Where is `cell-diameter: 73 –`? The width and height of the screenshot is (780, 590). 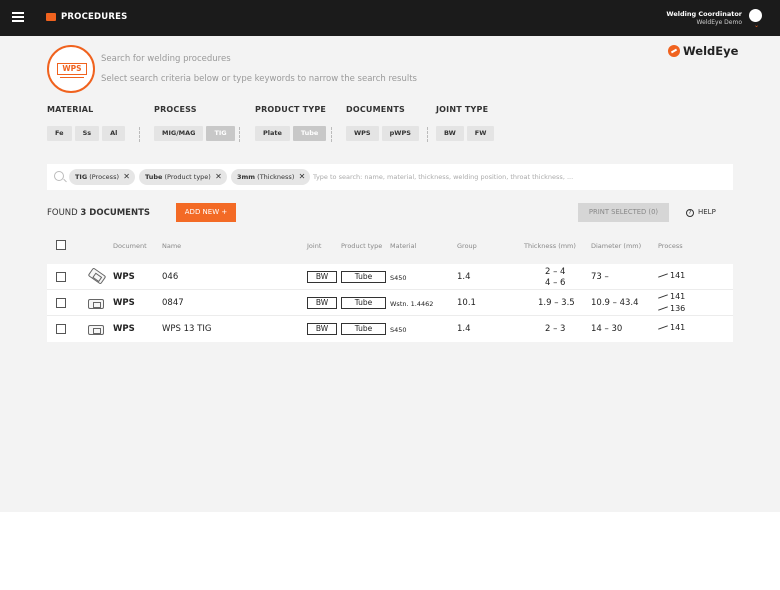 cell-diameter: 73 – is located at coordinates (600, 277).